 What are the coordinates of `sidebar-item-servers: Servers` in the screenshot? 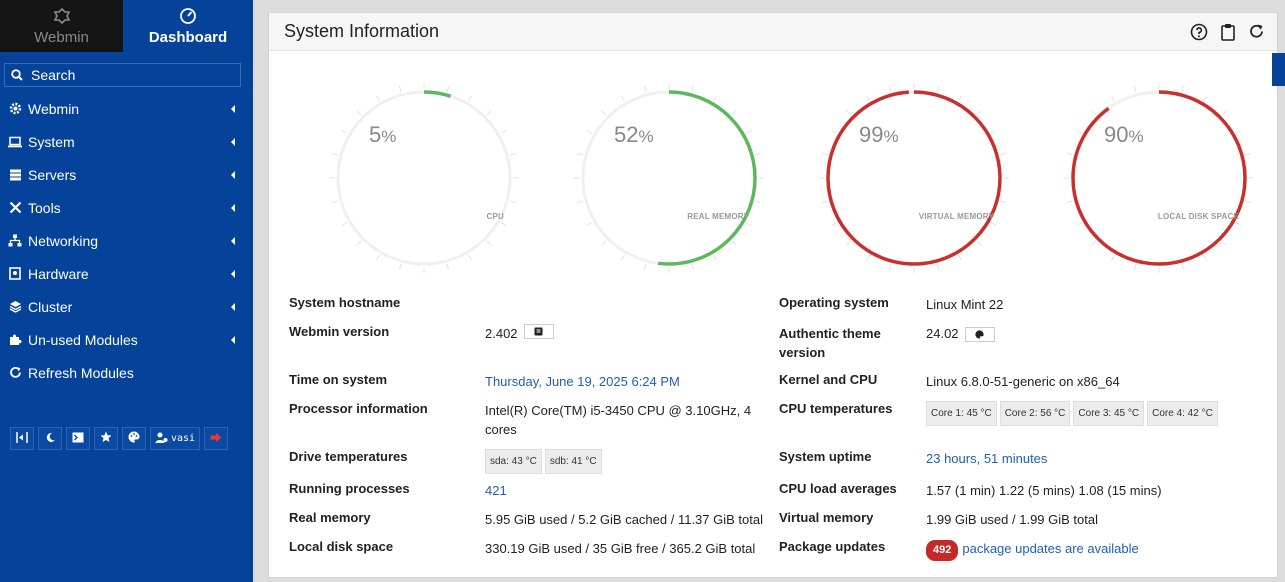 It's located at (126, 174).